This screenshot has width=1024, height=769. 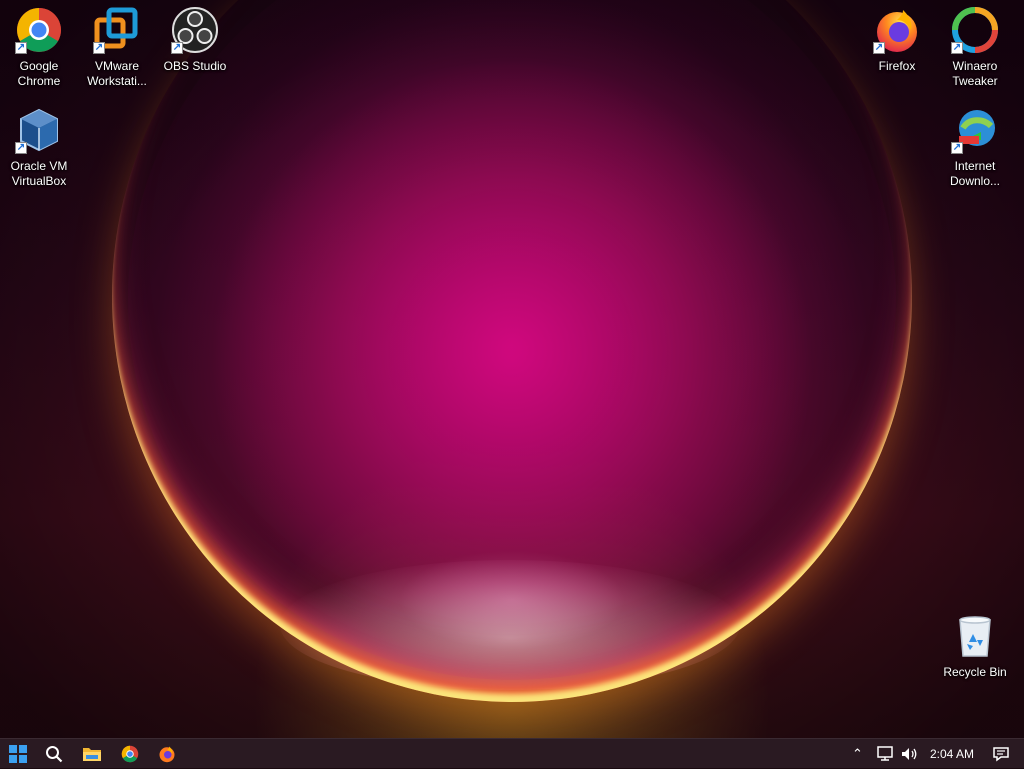 What do you see at coordinates (975, 30) in the screenshot?
I see `winaero-tweaker-icon: ↗` at bounding box center [975, 30].